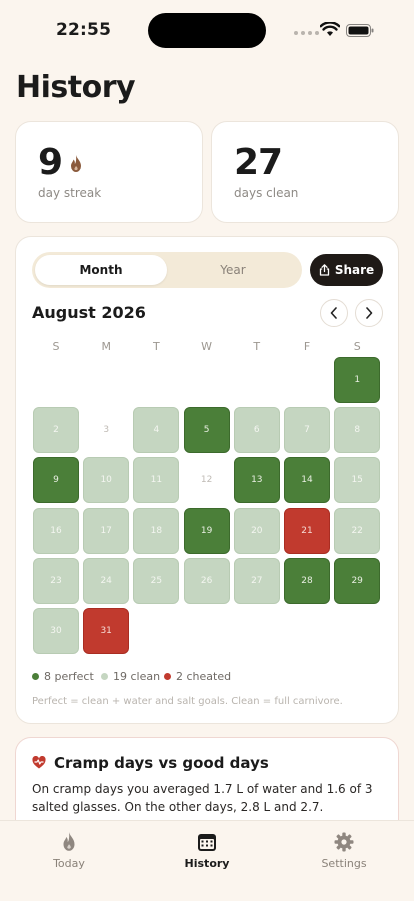 The height and width of the screenshot is (901, 414). I want to click on gear-icon, so click(344, 842).